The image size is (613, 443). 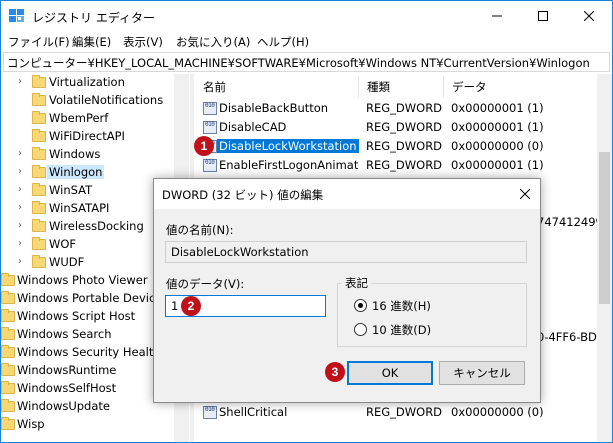 I want to click on radio-dec, so click(x=360, y=329).